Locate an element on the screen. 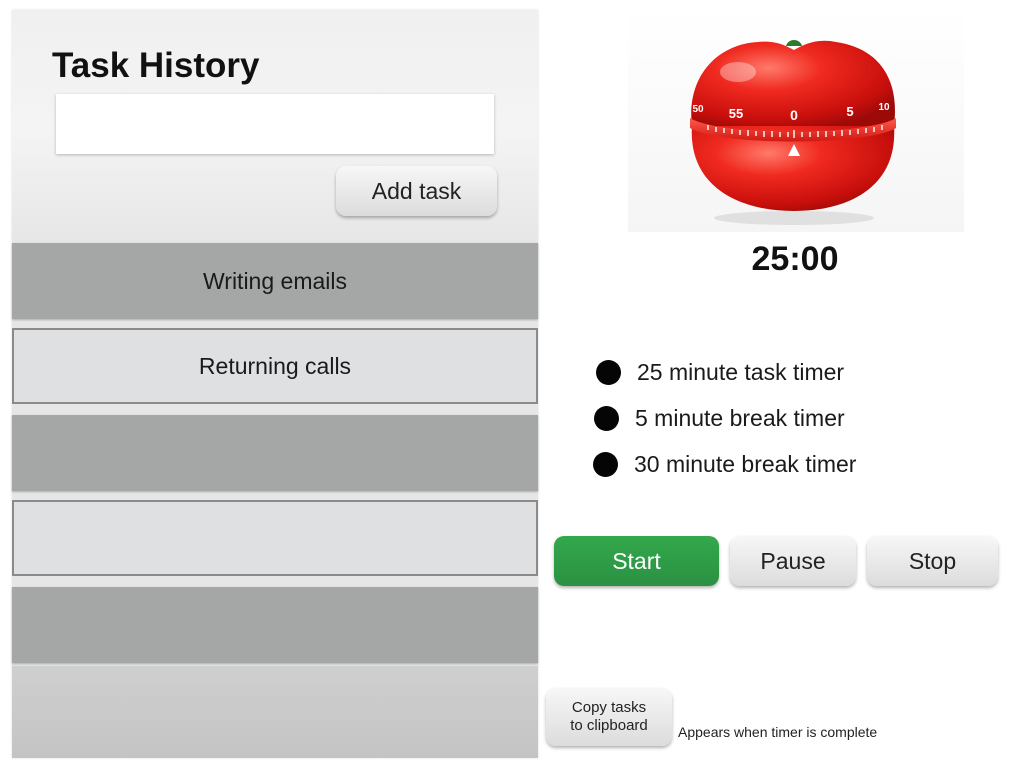  pause-button: Pause is located at coordinates (793, 561).